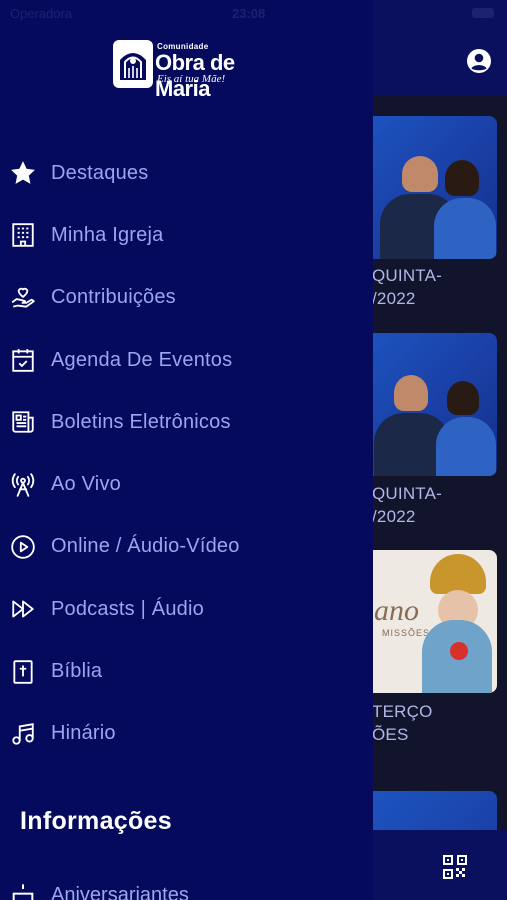  What do you see at coordinates (23, 891) in the screenshot?
I see `cake-icon` at bounding box center [23, 891].